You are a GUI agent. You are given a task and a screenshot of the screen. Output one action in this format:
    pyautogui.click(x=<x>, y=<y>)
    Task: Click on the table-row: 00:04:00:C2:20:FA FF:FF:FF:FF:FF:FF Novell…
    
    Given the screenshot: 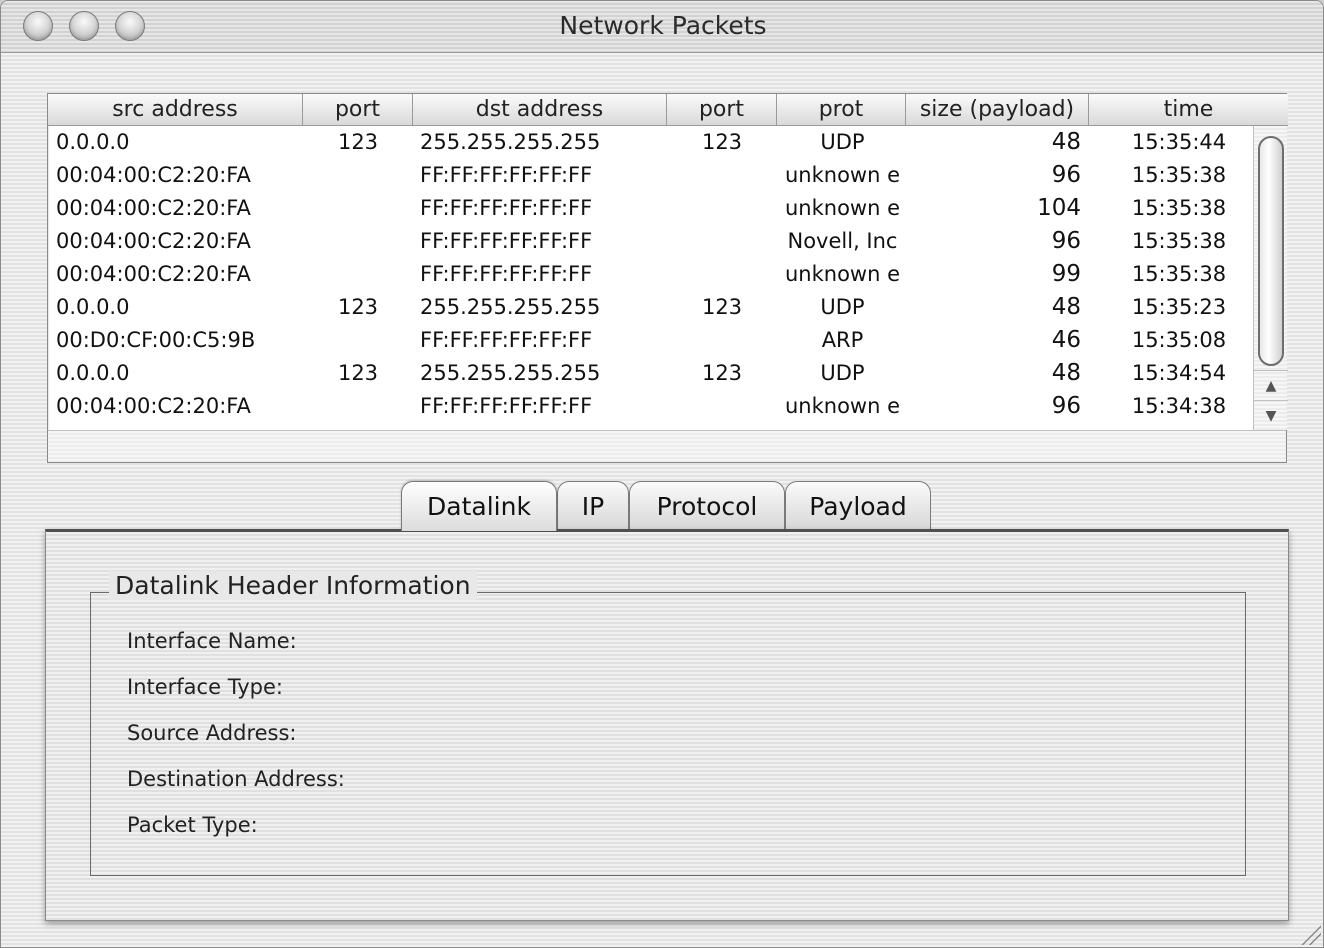 What is the action you would take?
    pyautogui.click(x=650, y=241)
    